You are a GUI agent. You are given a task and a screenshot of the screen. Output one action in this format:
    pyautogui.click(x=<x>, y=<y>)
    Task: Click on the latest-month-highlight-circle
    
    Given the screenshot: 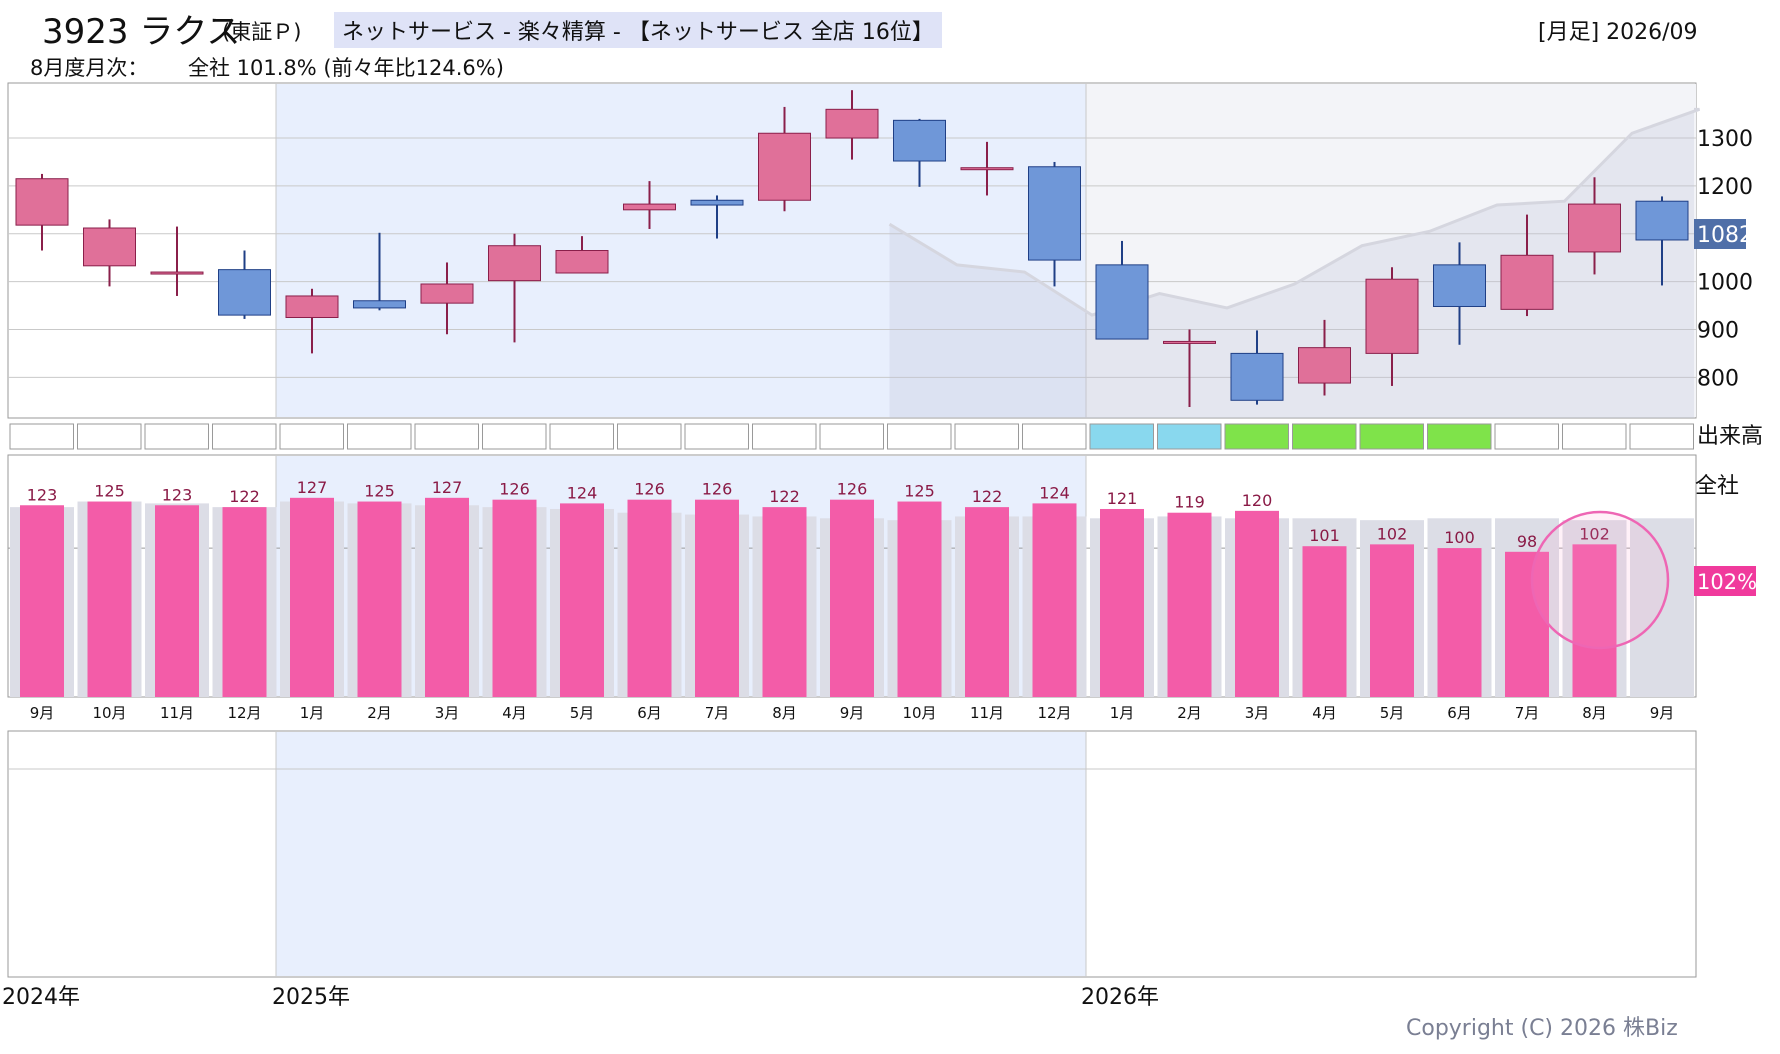 What is the action you would take?
    pyautogui.click(x=1600, y=580)
    